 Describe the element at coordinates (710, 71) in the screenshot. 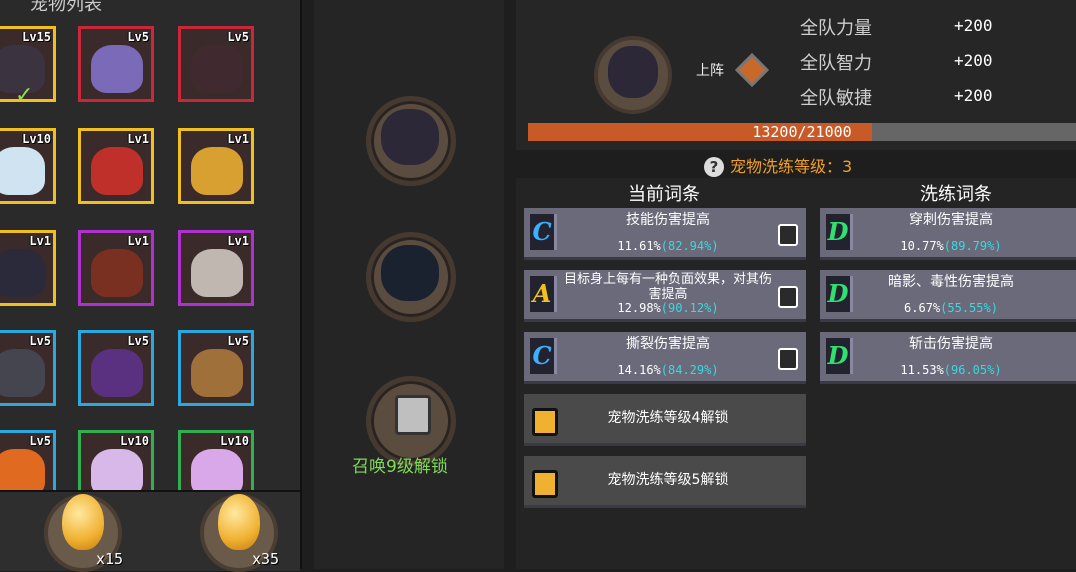

I see `deploy-label: 上阵` at that location.